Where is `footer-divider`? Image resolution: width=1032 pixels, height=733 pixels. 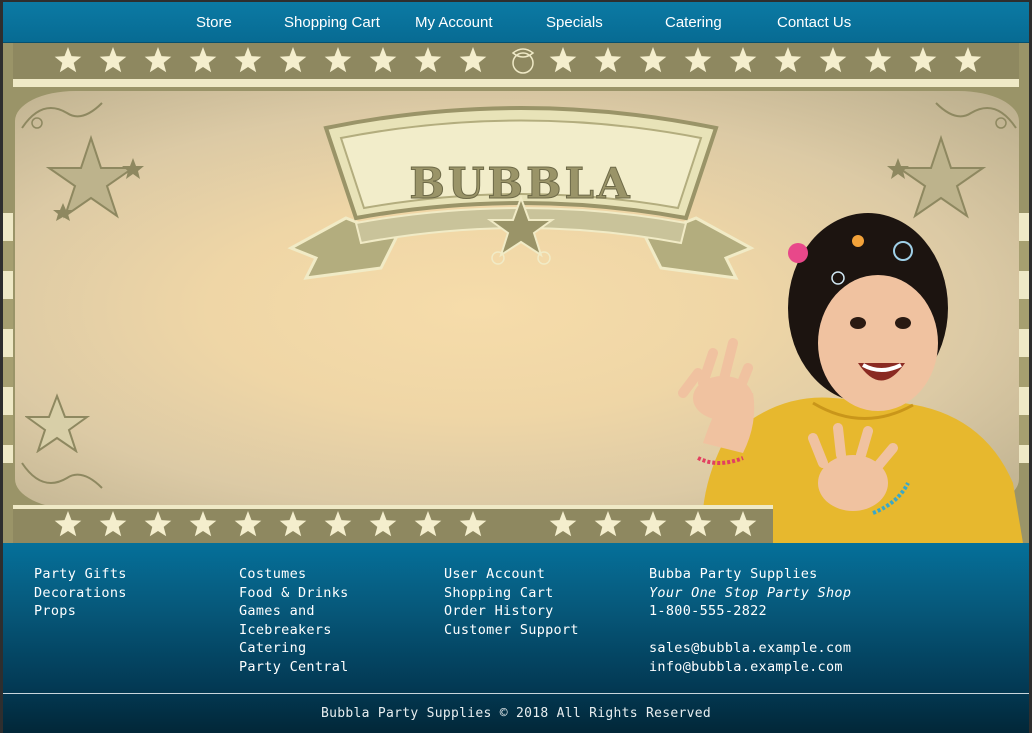 footer-divider is located at coordinates (516, 693).